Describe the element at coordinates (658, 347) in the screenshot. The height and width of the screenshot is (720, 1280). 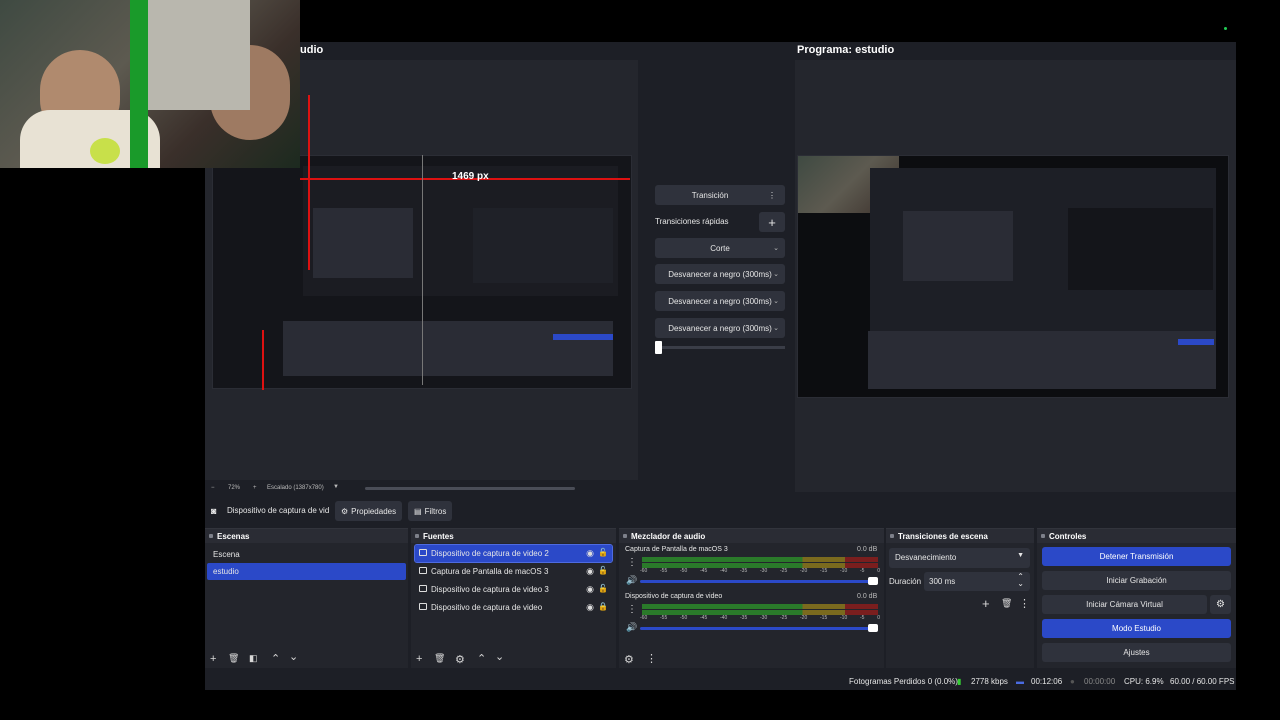
I see `tbar-handle` at that location.